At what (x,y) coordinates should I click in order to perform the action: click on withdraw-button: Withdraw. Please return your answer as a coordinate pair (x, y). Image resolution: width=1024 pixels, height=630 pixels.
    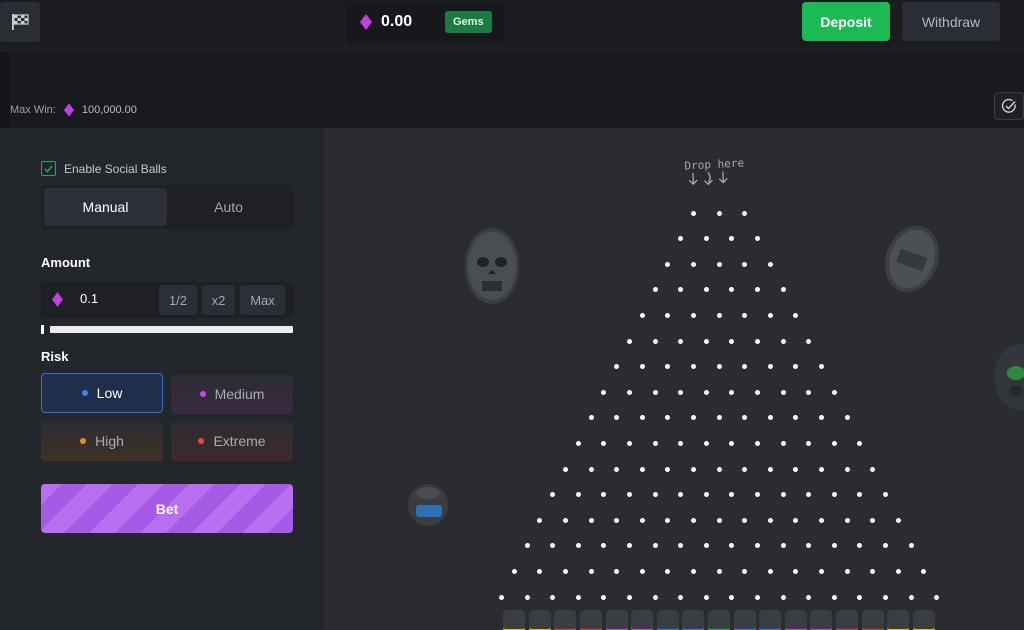
    Looking at the image, I should click on (951, 21).